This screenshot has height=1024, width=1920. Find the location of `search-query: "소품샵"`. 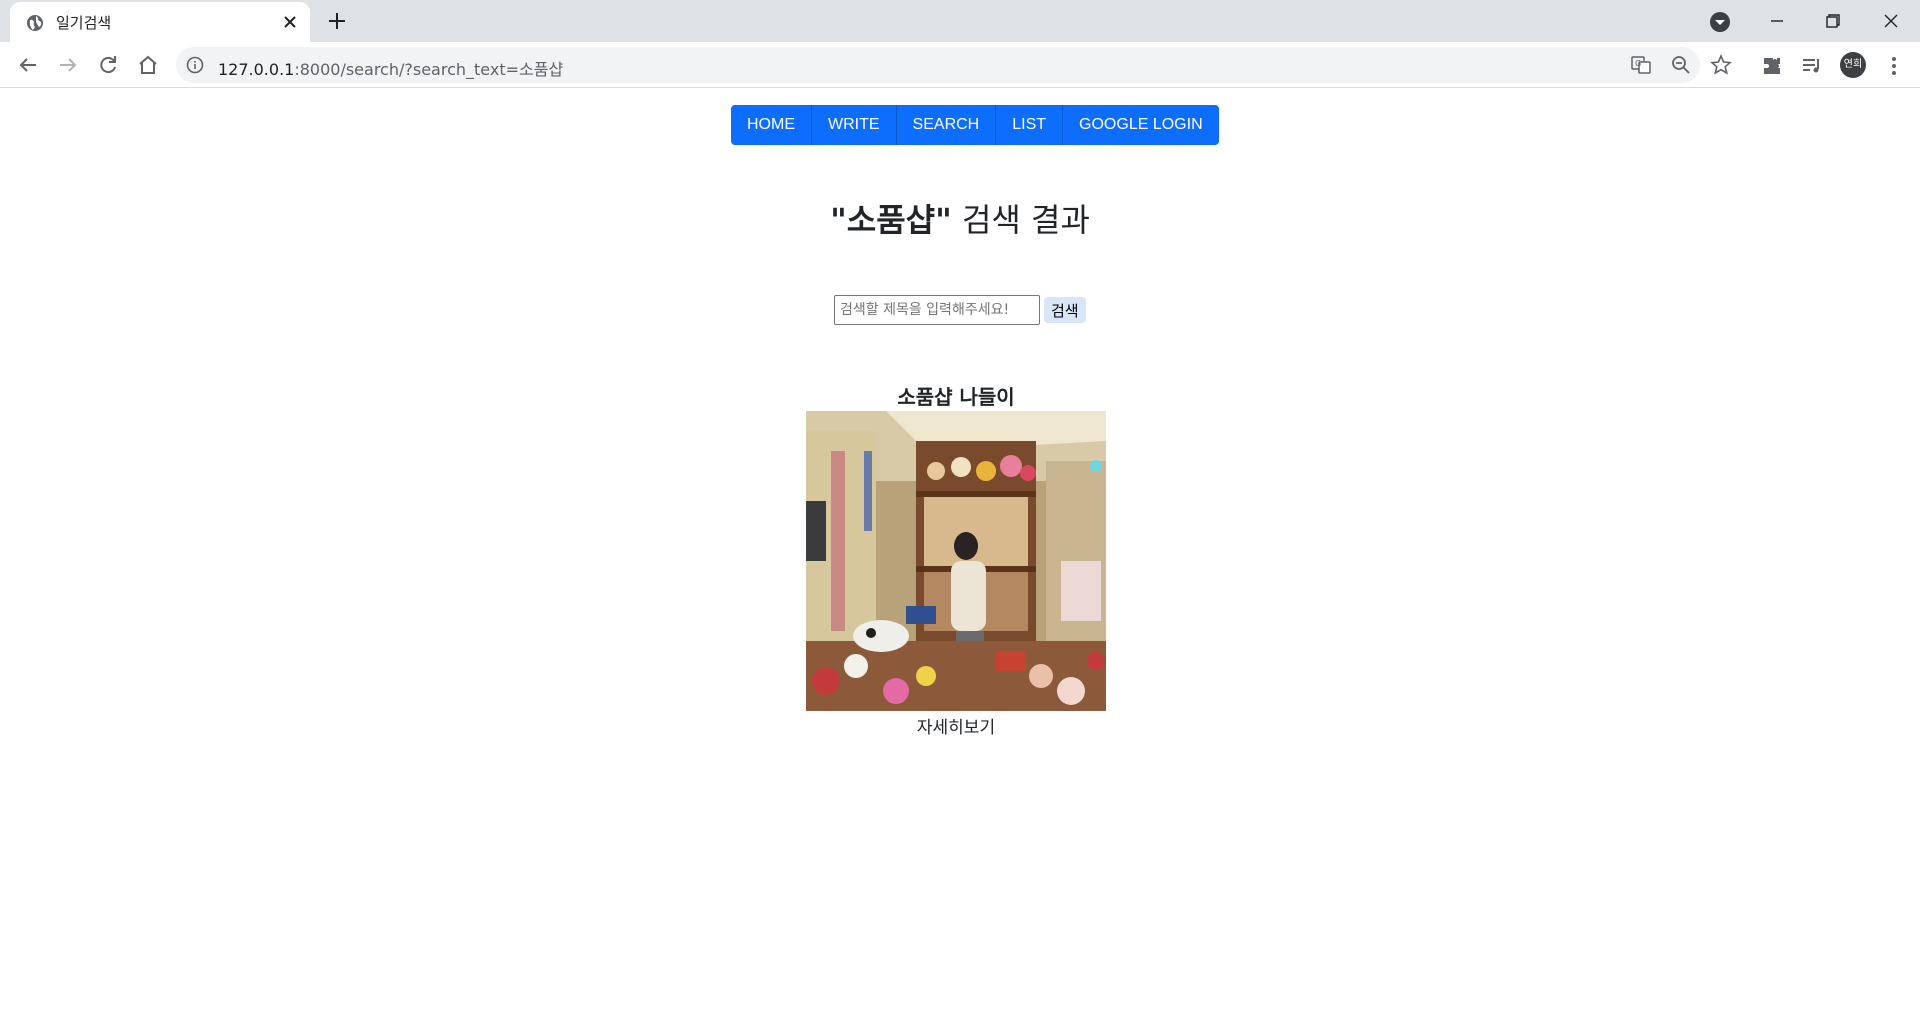

search-query: "소품샵" is located at coordinates (891, 220).